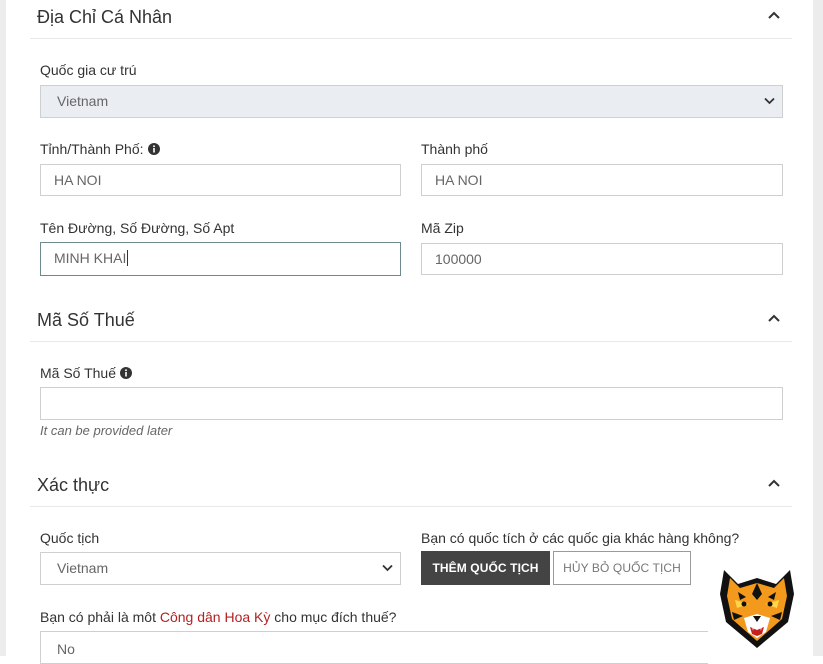 This screenshot has width=823, height=664. What do you see at coordinates (459, 180) in the screenshot?
I see `city-input-value: HA NOI` at bounding box center [459, 180].